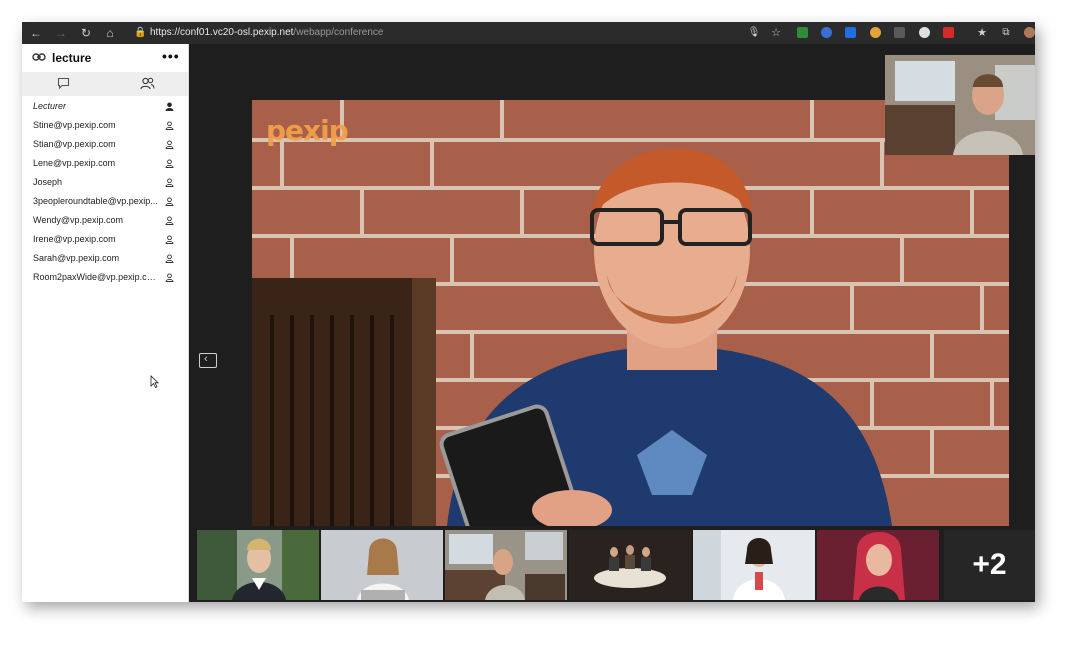  I want to click on toggle-sidebar-button: ‹, so click(208, 360).